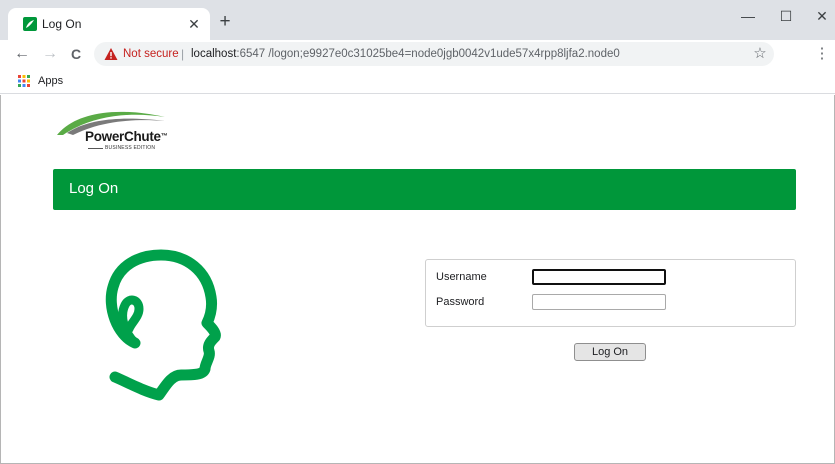 This screenshot has height=464, width=835. I want to click on logo-wordmark: PowerChute™, so click(126, 137).